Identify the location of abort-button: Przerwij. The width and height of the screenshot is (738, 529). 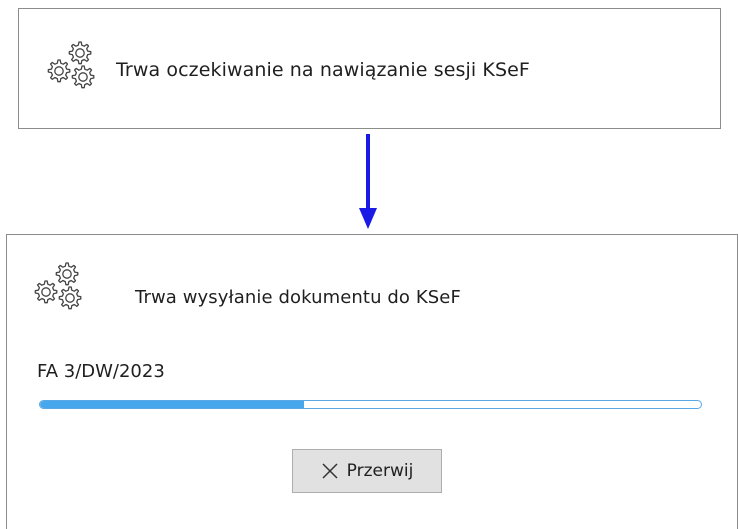
(367, 471).